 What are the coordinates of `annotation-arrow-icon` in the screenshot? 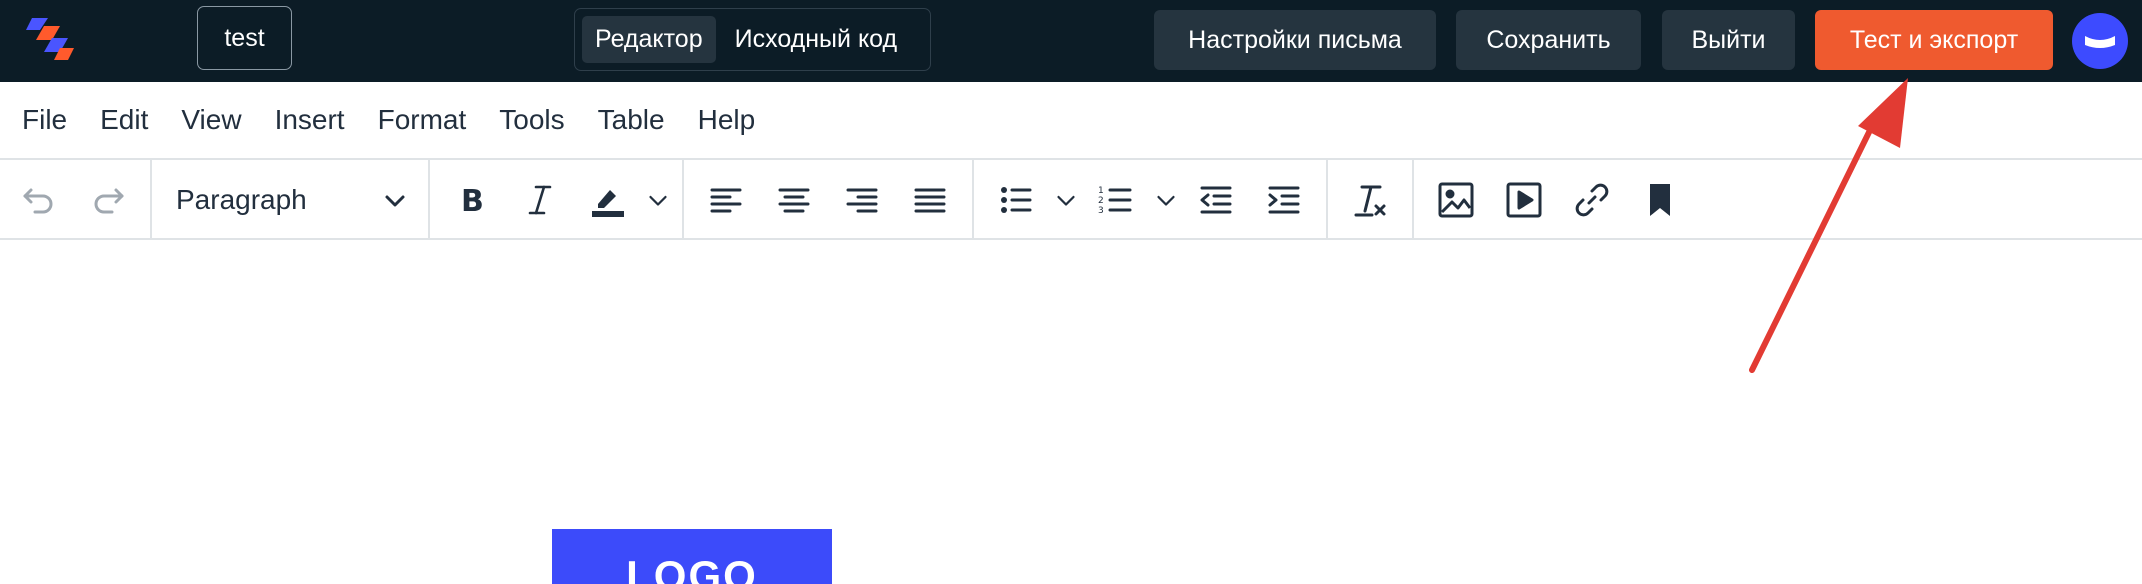 It's located at (1828, 225).